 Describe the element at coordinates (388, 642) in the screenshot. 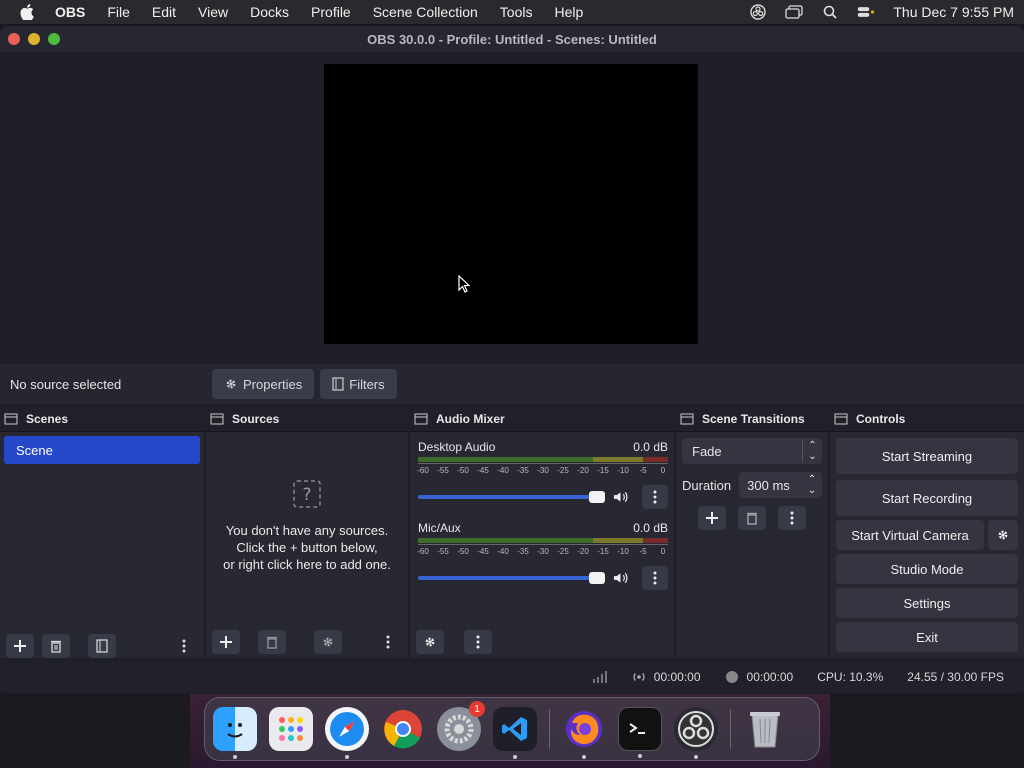

I see `sources-more-button` at that location.